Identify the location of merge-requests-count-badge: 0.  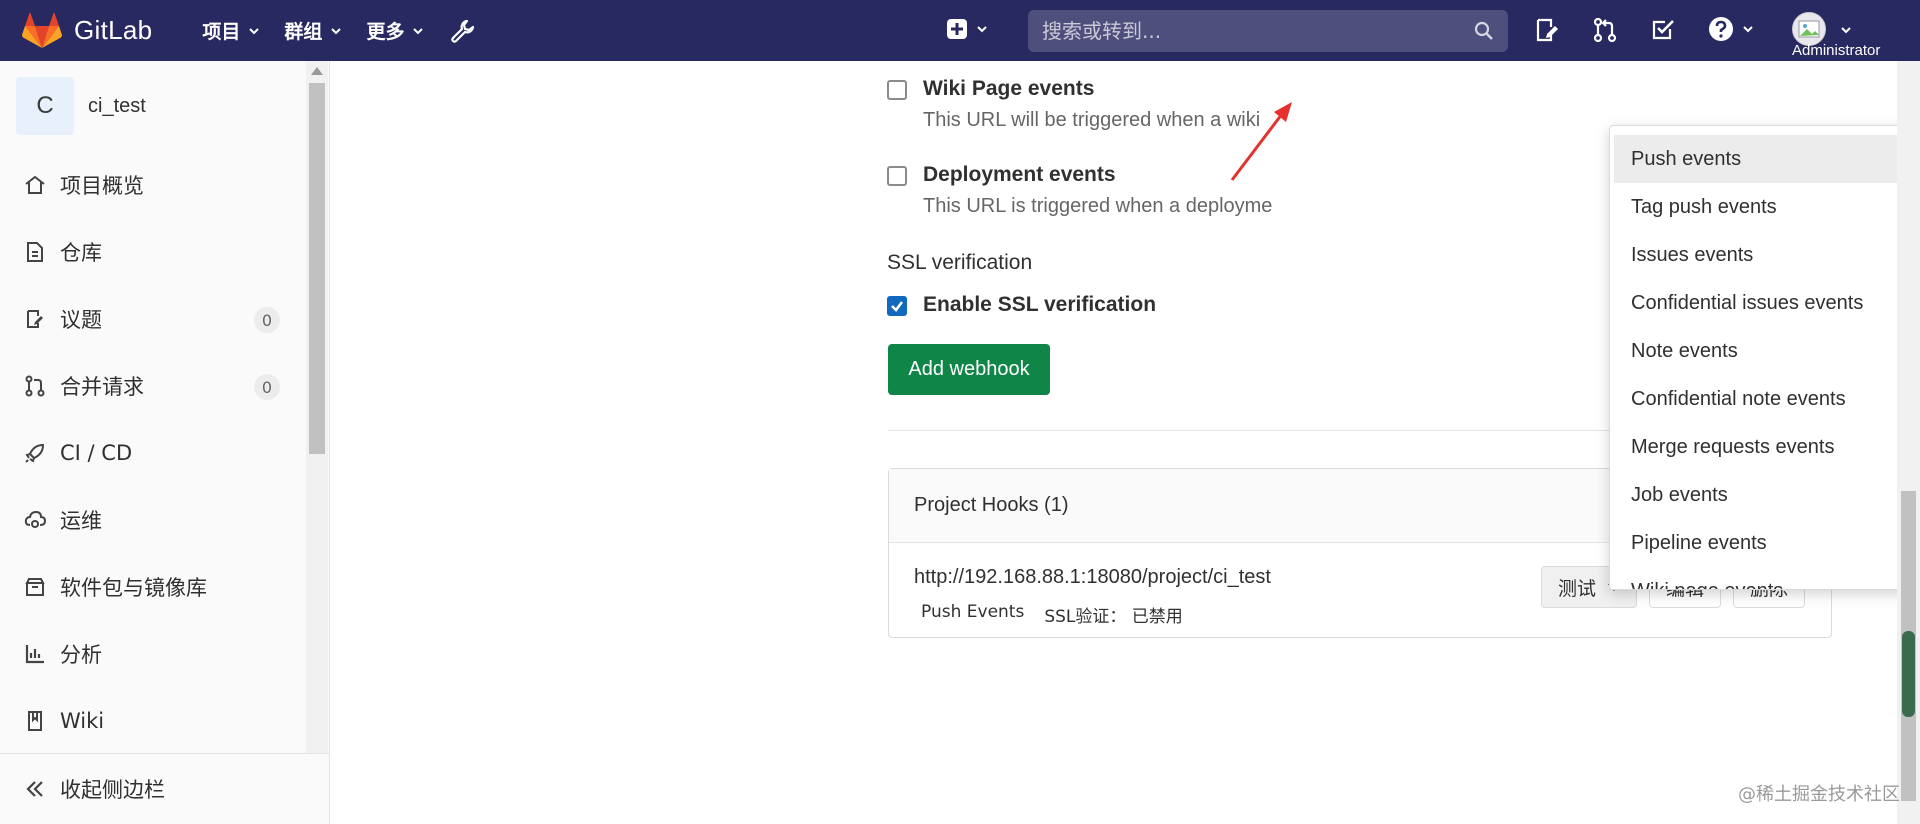
(267, 387).